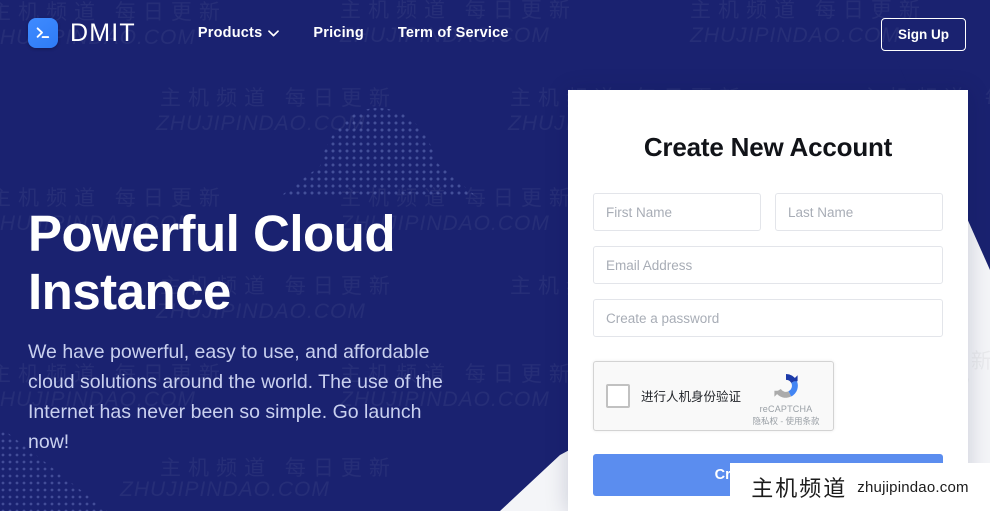  What do you see at coordinates (859, 212) in the screenshot?
I see `last-name-input` at bounding box center [859, 212].